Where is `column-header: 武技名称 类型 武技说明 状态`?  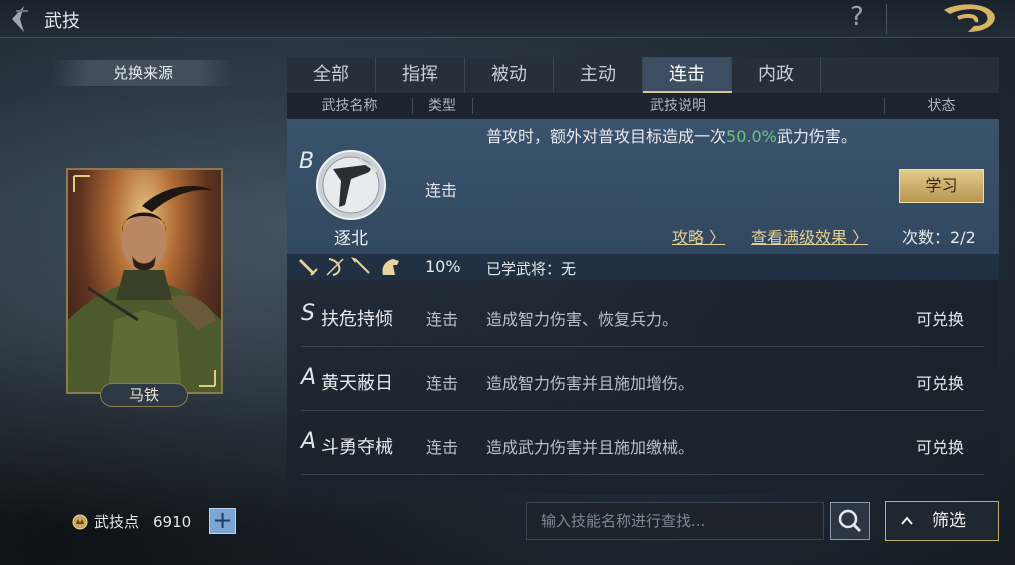
column-header: 武技名称 类型 武技说明 状态 is located at coordinates (643, 106).